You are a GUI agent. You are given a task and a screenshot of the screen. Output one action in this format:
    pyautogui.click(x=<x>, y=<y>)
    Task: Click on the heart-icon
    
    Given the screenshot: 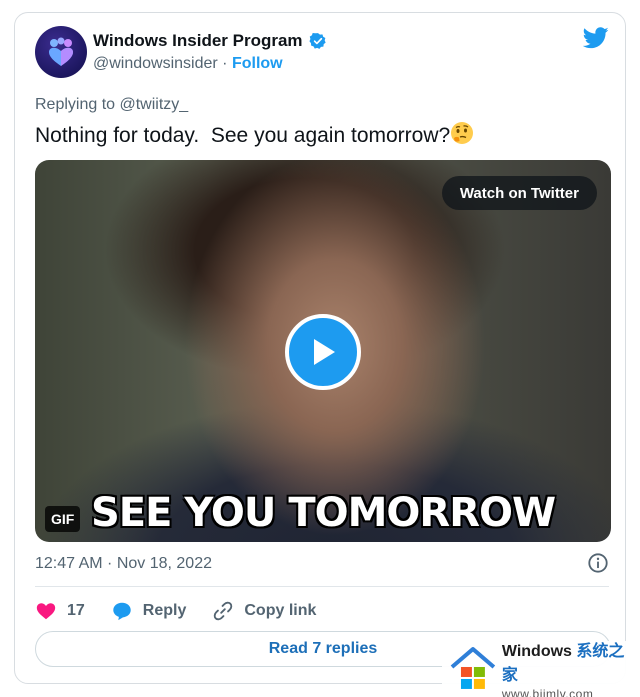 What is the action you would take?
    pyautogui.click(x=46, y=611)
    